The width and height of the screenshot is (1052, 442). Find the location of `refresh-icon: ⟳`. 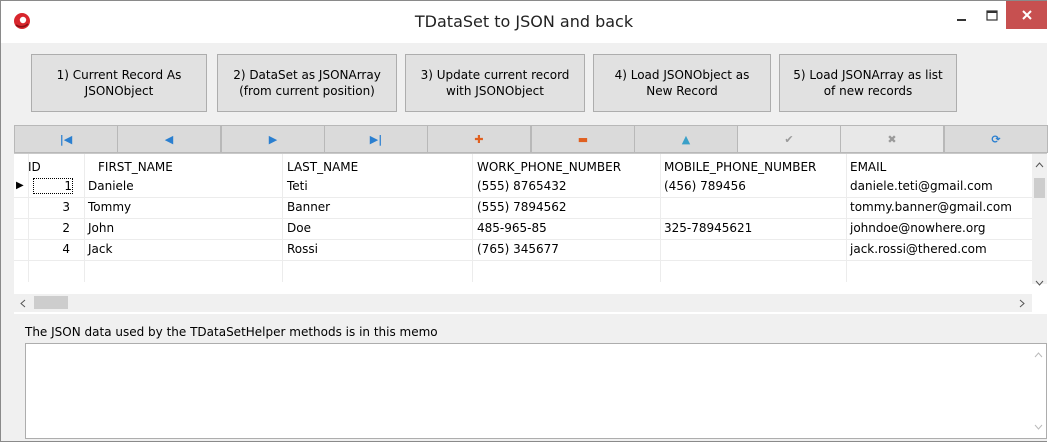

refresh-icon: ⟳ is located at coordinates (996, 139).